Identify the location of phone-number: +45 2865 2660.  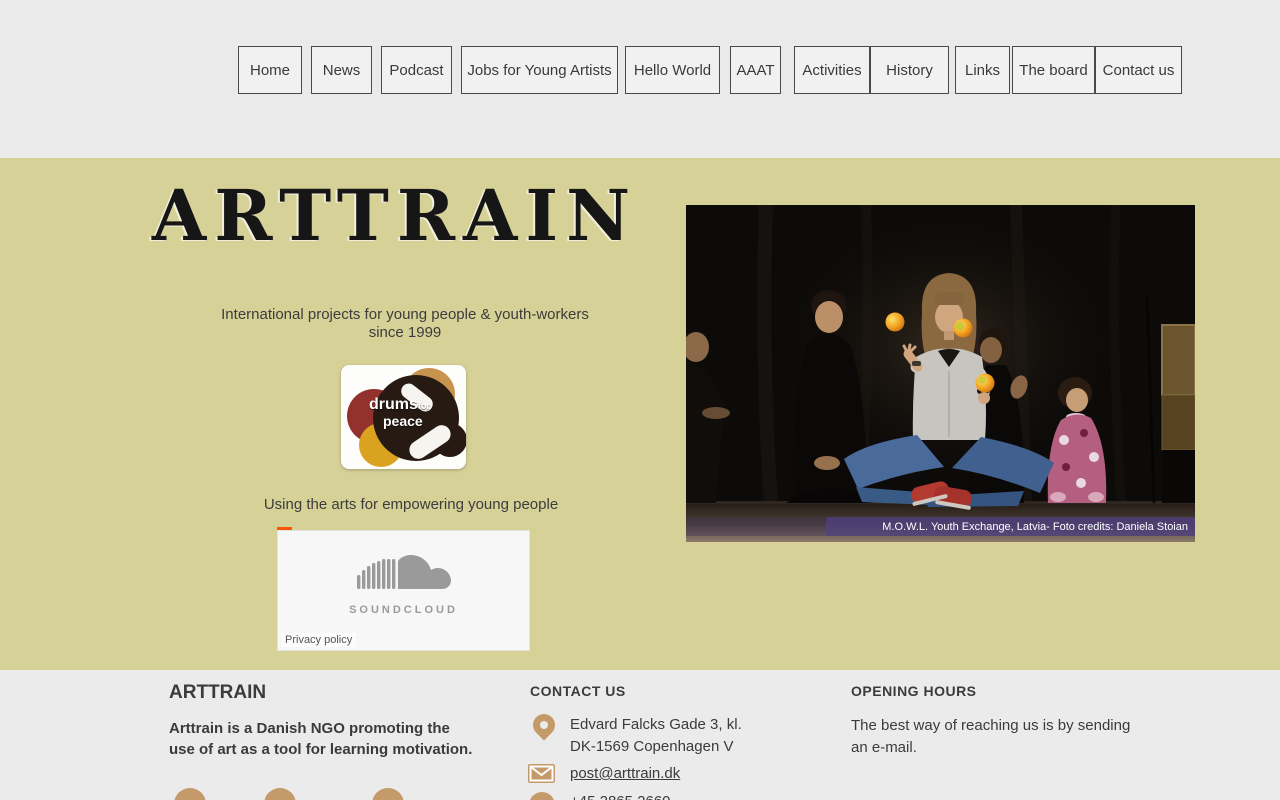
(620, 795).